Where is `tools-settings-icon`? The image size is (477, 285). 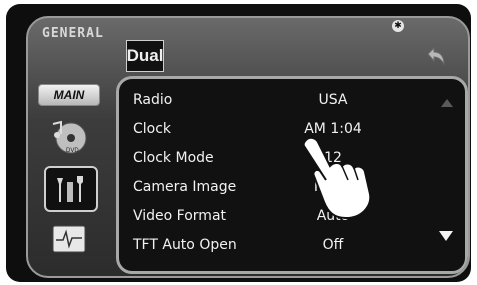
tools-settings-icon is located at coordinates (70, 189).